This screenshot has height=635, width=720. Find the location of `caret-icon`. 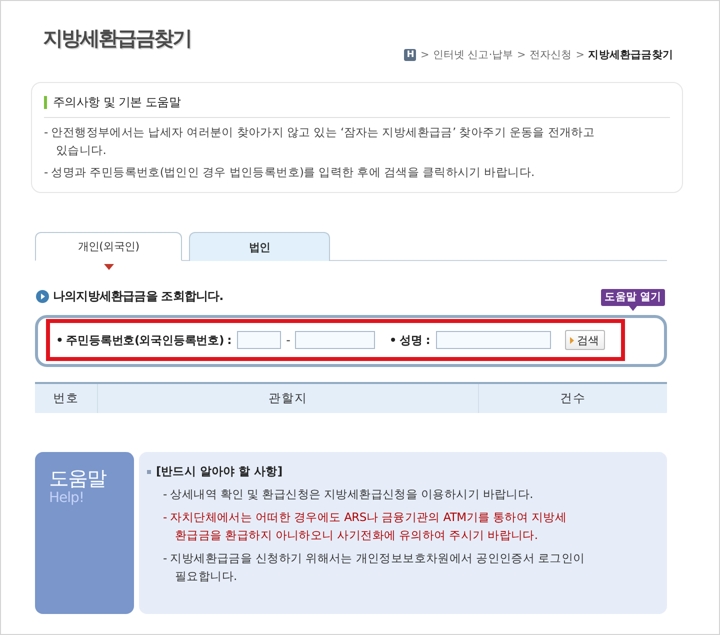

caret-icon is located at coordinates (572, 340).